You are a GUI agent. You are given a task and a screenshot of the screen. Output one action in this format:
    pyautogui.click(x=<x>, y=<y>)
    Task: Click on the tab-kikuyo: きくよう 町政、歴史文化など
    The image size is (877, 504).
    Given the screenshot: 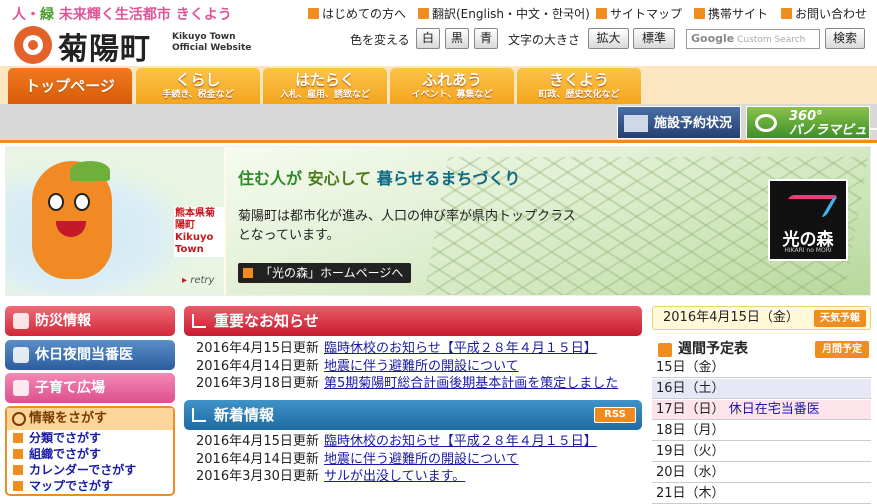 What is the action you would take?
    pyautogui.click(x=579, y=86)
    